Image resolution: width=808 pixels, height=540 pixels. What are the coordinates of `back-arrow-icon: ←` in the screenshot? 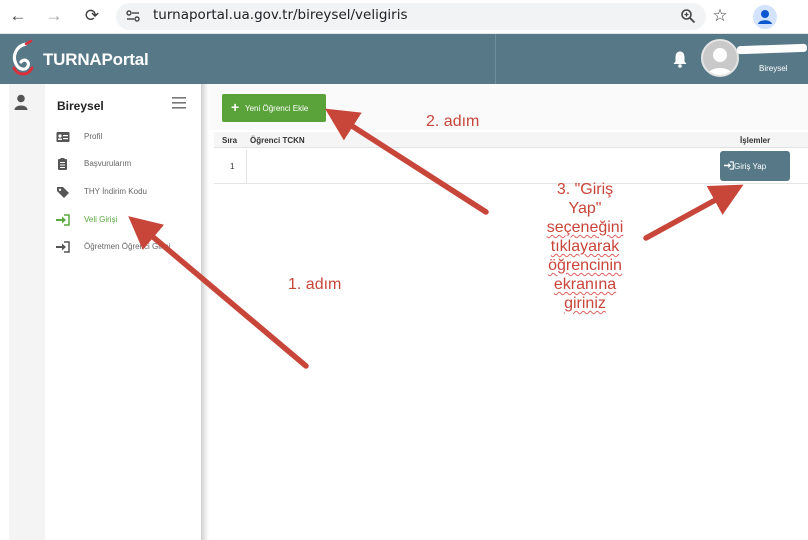 It's located at (18, 16).